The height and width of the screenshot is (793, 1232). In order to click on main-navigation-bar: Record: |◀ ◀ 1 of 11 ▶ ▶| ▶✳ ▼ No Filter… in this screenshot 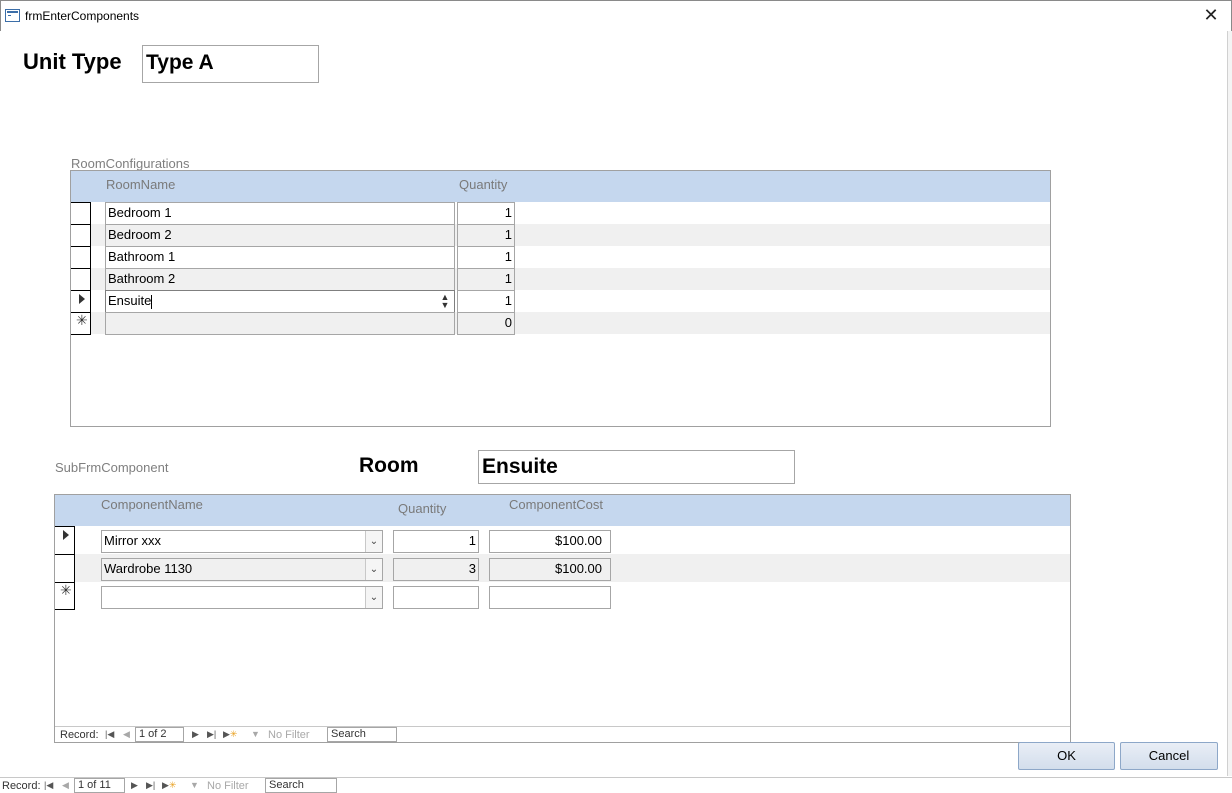, I will do `click(616, 785)`.